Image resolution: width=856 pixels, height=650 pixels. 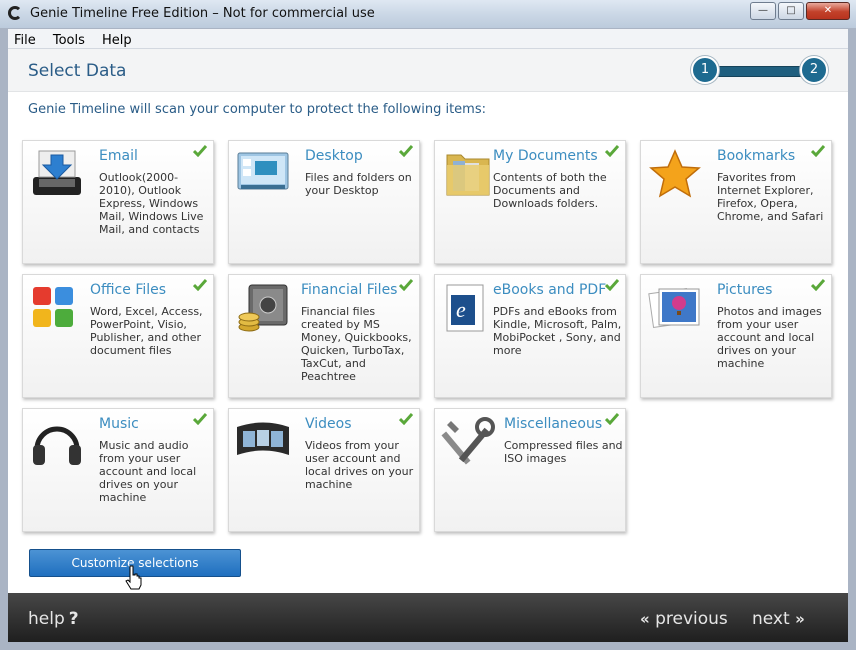 What do you see at coordinates (468, 175) in the screenshot?
I see `documents-folder-icon` at bounding box center [468, 175].